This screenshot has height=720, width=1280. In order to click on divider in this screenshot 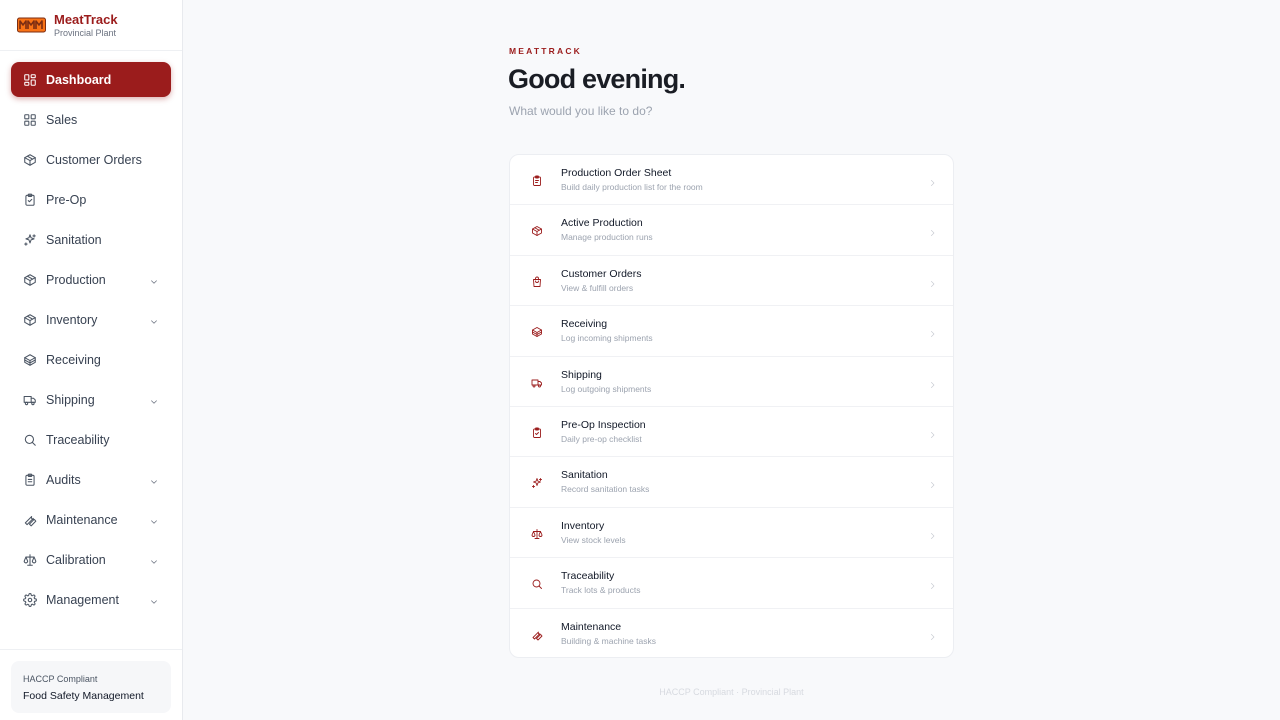, I will do `click(91, 649)`.